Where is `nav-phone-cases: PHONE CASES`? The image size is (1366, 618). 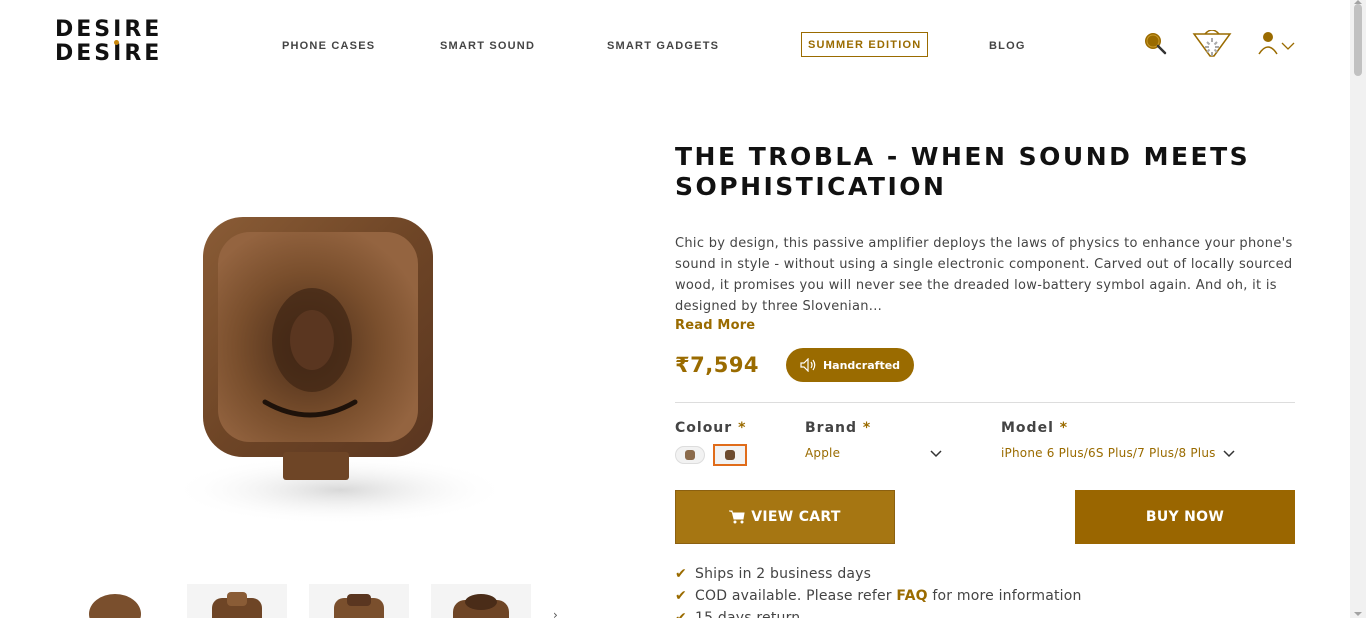 nav-phone-cases: PHONE CASES is located at coordinates (328, 46).